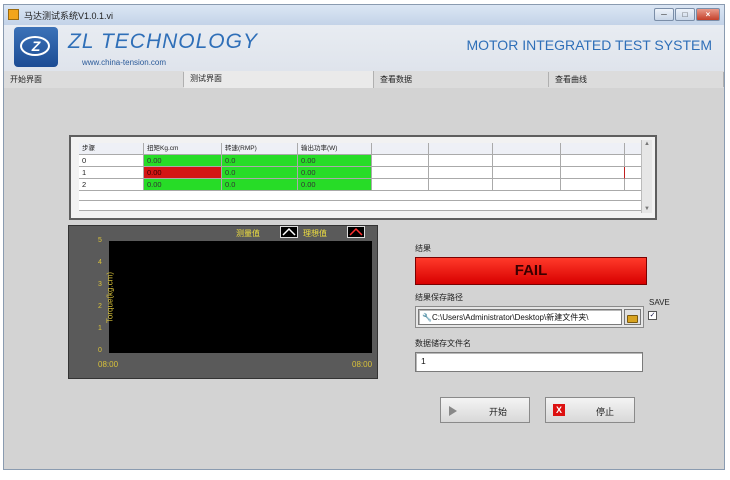 This screenshot has height=480, width=730. I want to click on path-icon: 🔧, so click(427, 317).